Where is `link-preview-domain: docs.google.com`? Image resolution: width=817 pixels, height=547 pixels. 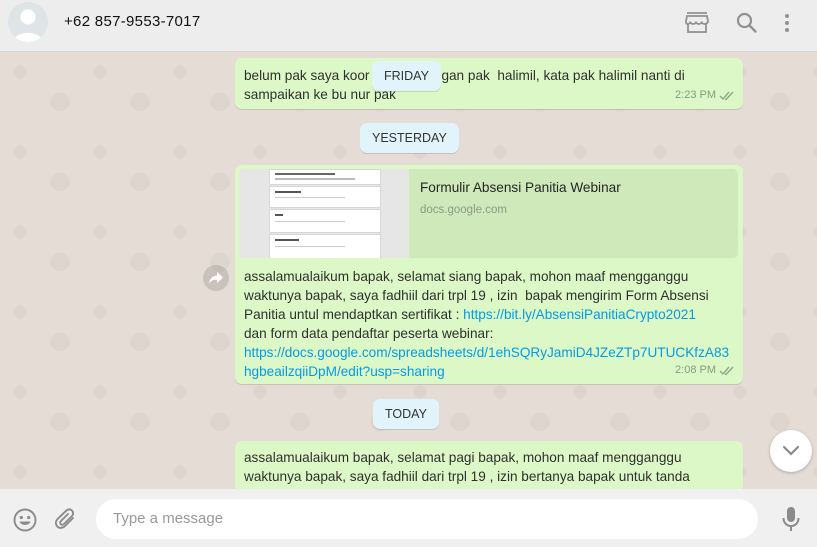 link-preview-domain: docs.google.com is located at coordinates (463, 210).